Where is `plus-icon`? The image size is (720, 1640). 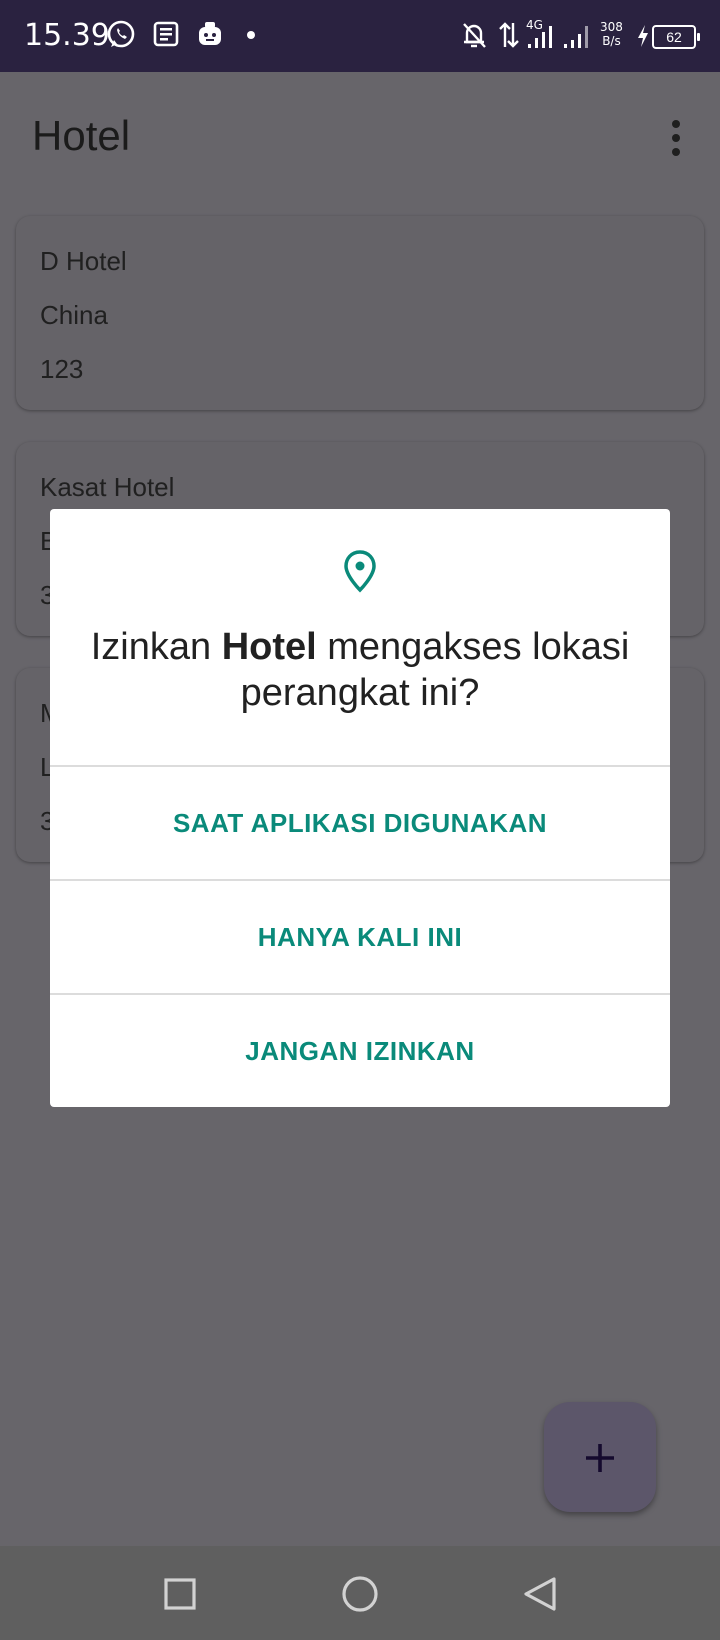 plus-icon is located at coordinates (600, 1458).